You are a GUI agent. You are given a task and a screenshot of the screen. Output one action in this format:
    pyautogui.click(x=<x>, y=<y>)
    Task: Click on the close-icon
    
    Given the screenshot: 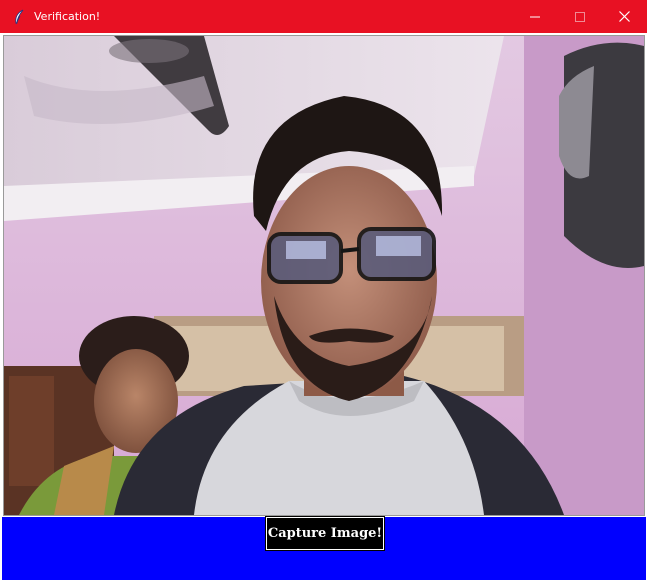 What is the action you would take?
    pyautogui.click(x=624, y=16)
    